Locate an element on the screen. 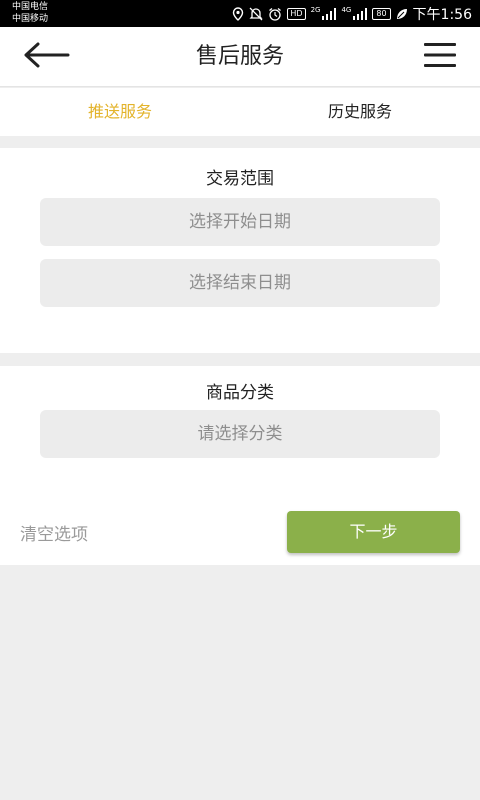 This screenshot has height=800, width=480. battery-indicator: 80 is located at coordinates (381, 13).